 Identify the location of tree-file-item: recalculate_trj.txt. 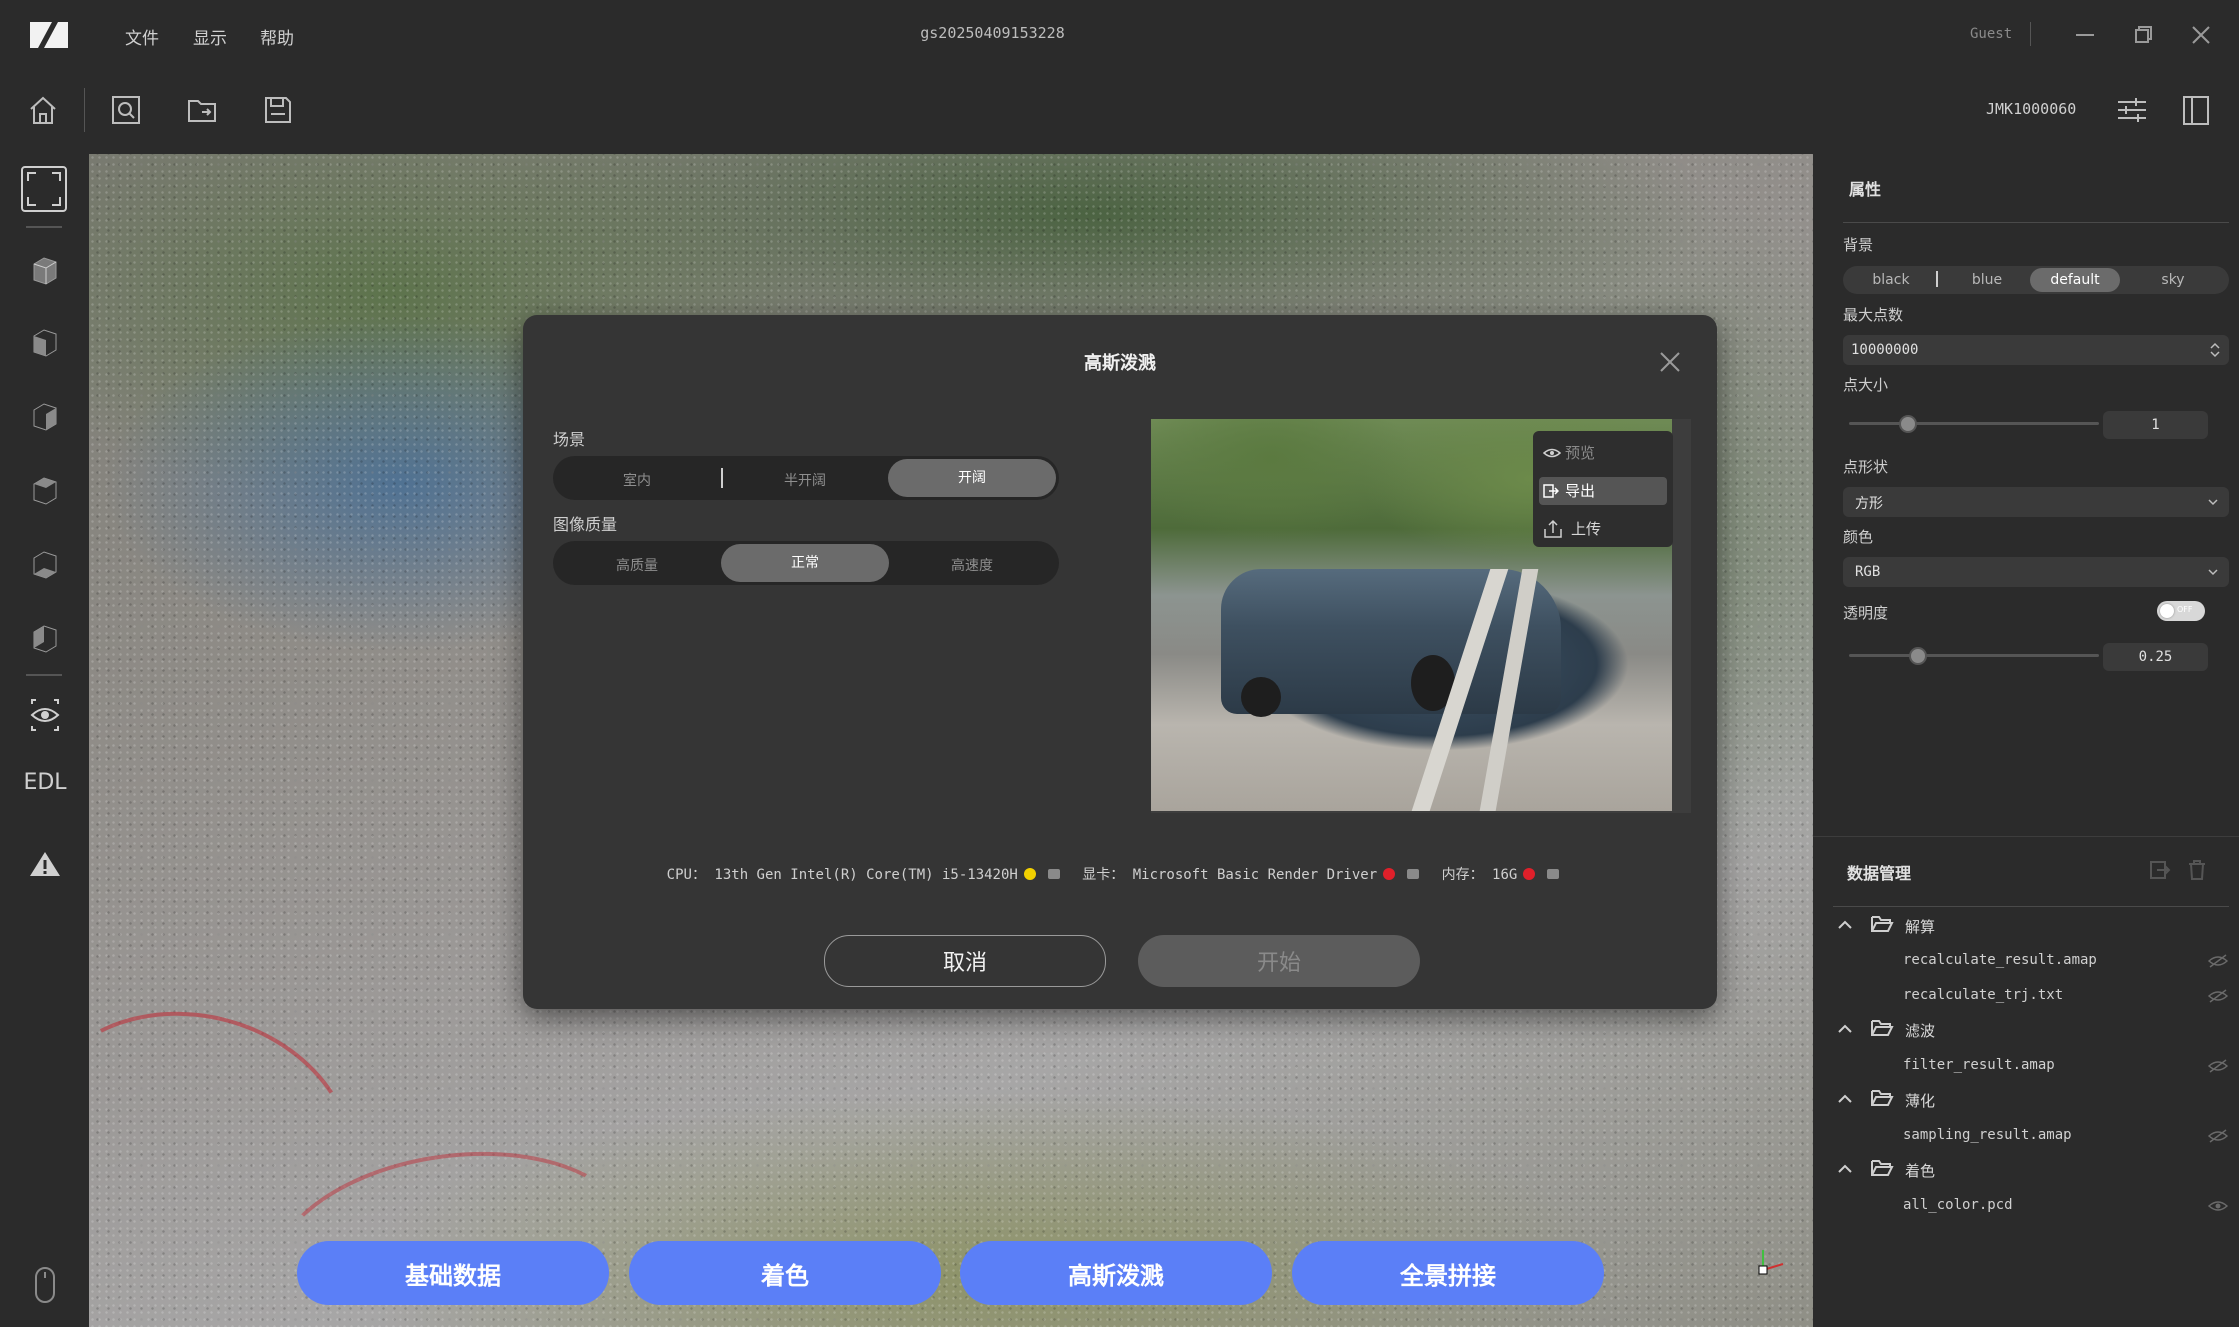
(1983, 995).